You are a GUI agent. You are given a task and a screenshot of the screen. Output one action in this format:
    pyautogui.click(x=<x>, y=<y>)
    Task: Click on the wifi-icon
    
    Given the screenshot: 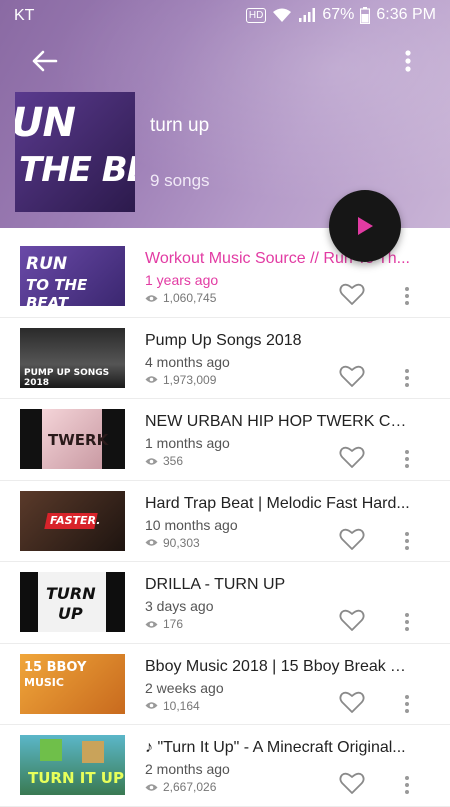 What is the action you would take?
    pyautogui.click(x=282, y=15)
    